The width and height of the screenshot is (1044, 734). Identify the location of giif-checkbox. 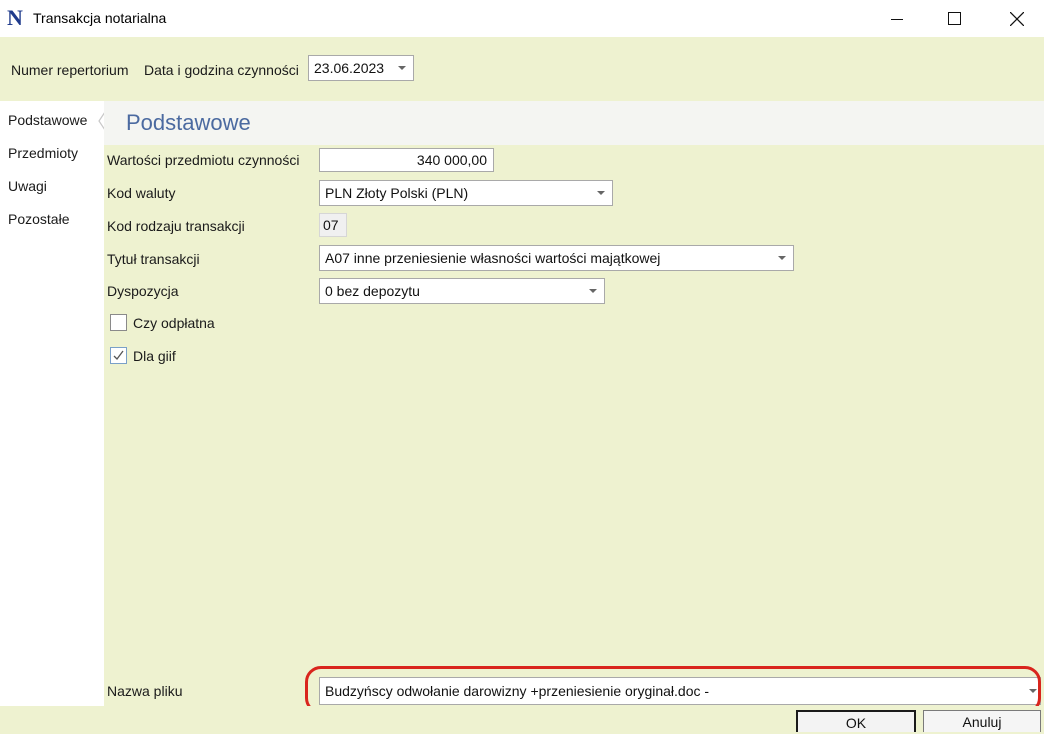
(118, 355).